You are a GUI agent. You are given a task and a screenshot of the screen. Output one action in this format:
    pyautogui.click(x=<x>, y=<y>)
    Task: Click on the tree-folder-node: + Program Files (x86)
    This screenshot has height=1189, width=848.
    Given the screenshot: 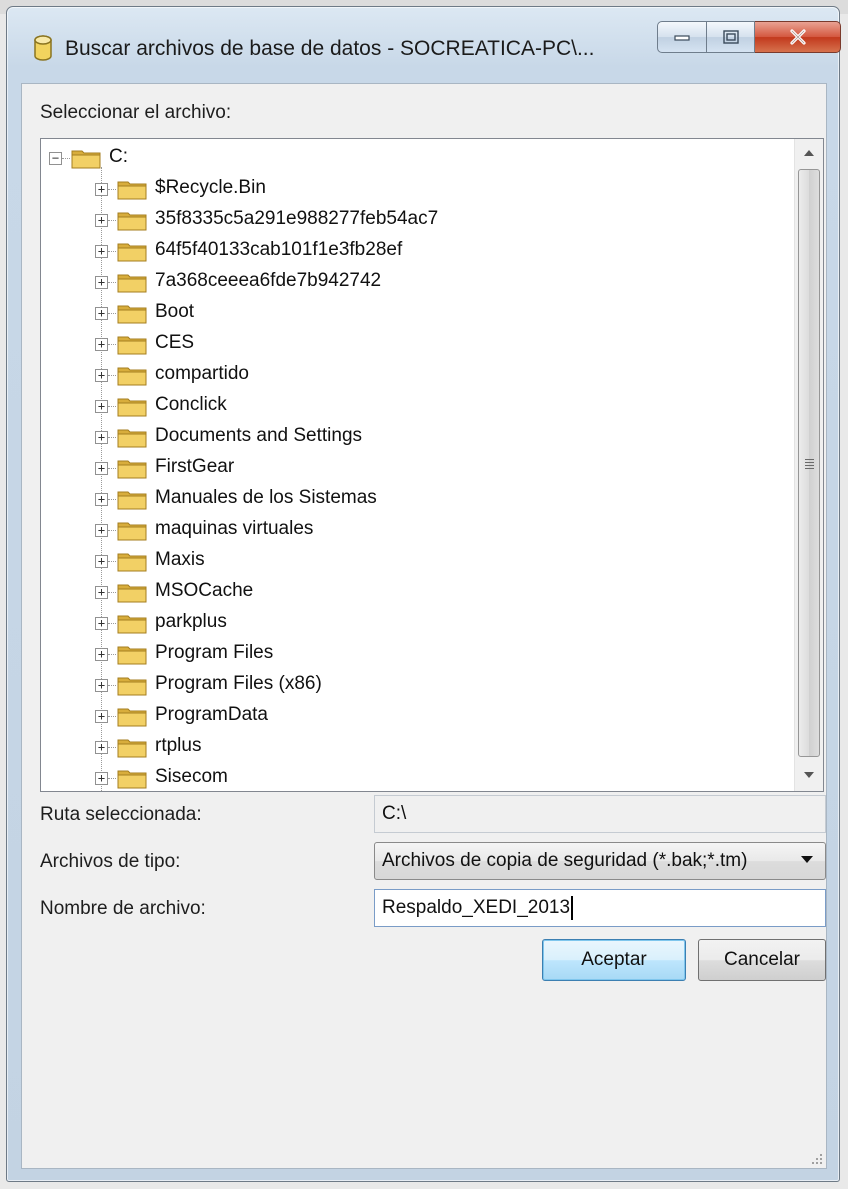 What is the action you would take?
    pyautogui.click(x=411, y=685)
    